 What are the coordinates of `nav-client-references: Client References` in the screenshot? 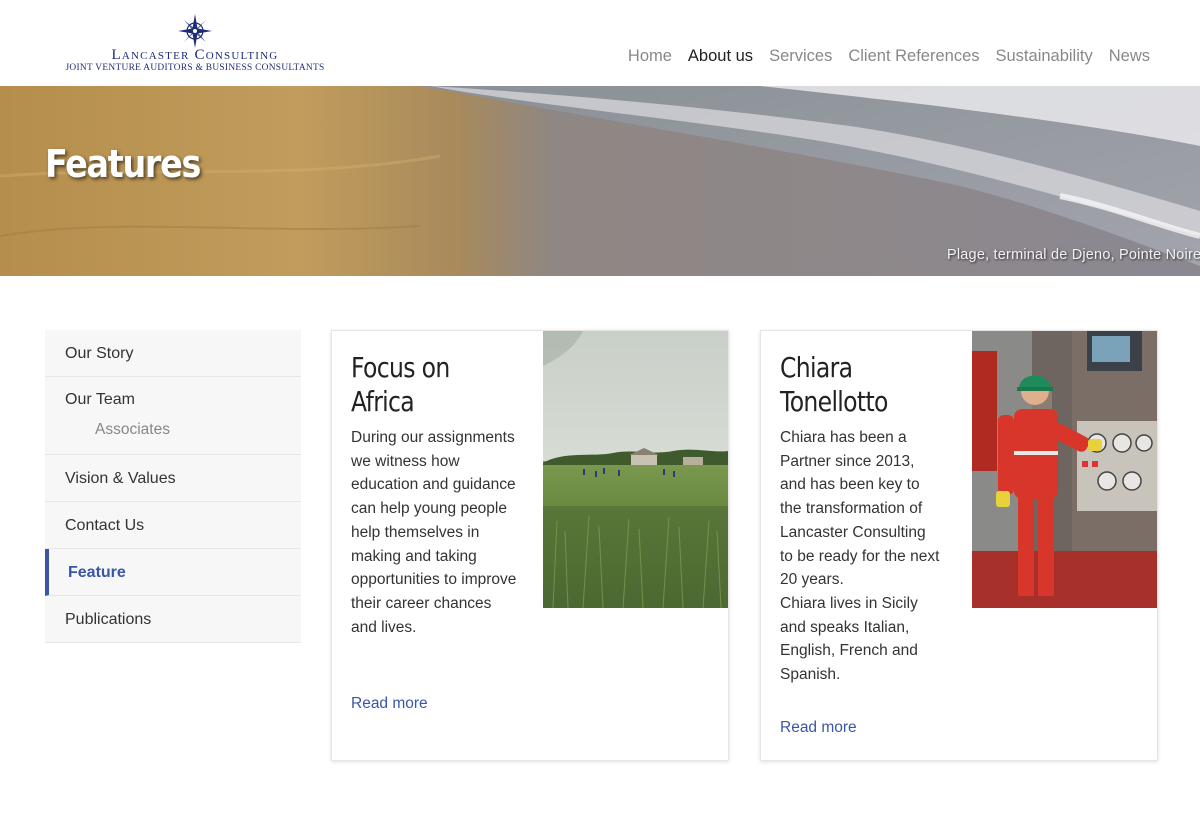 It's located at (913, 56).